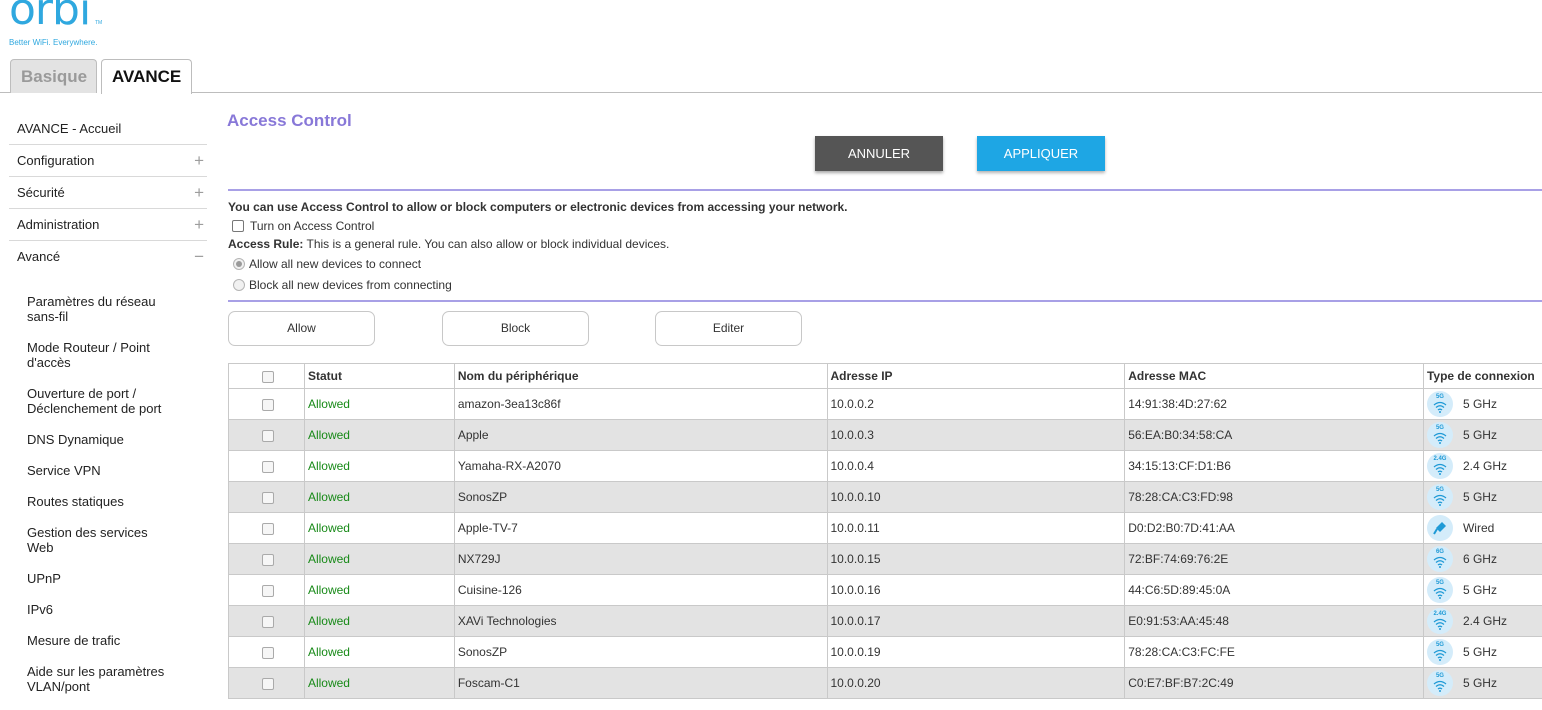  Describe the element at coordinates (89, 609) in the screenshot. I see `sidebar-subitem-ipv6: IPv6` at that location.